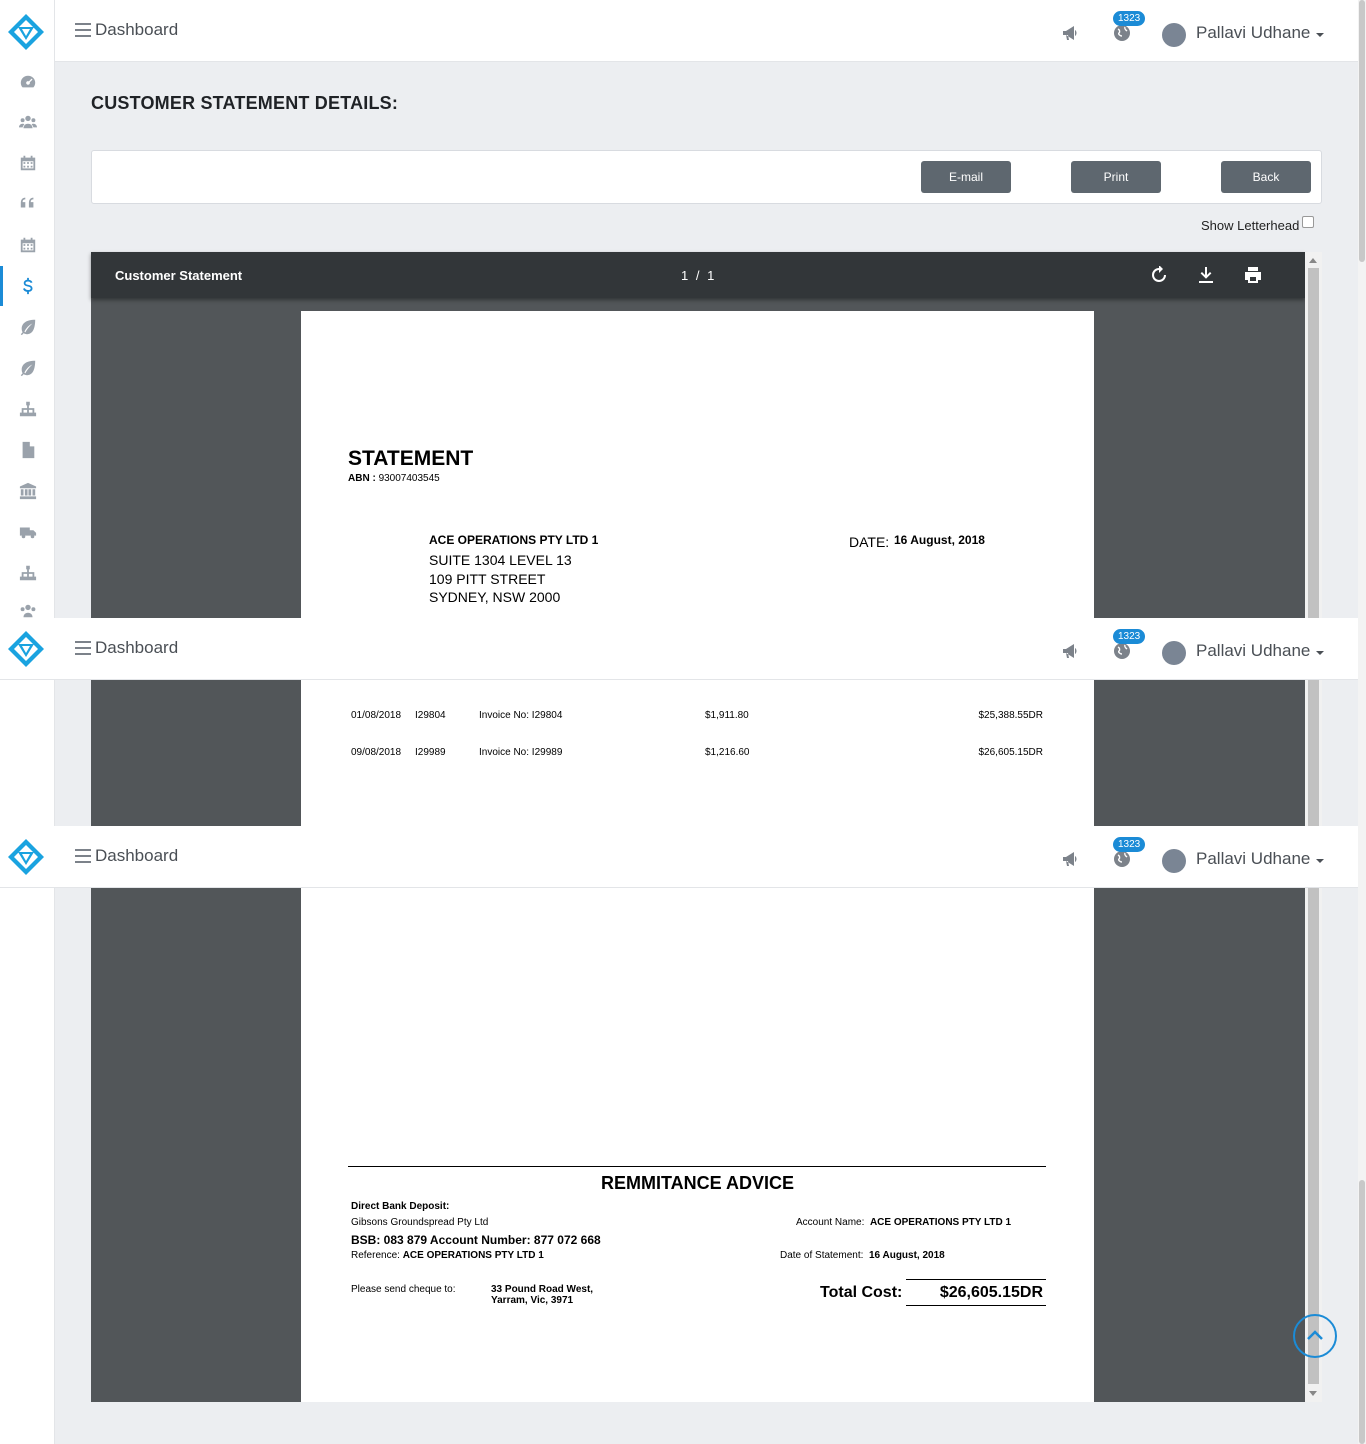 Image resolution: width=1366 pixels, height=1444 pixels. I want to click on statement-date-label: Date of Statement:, so click(822, 1255).